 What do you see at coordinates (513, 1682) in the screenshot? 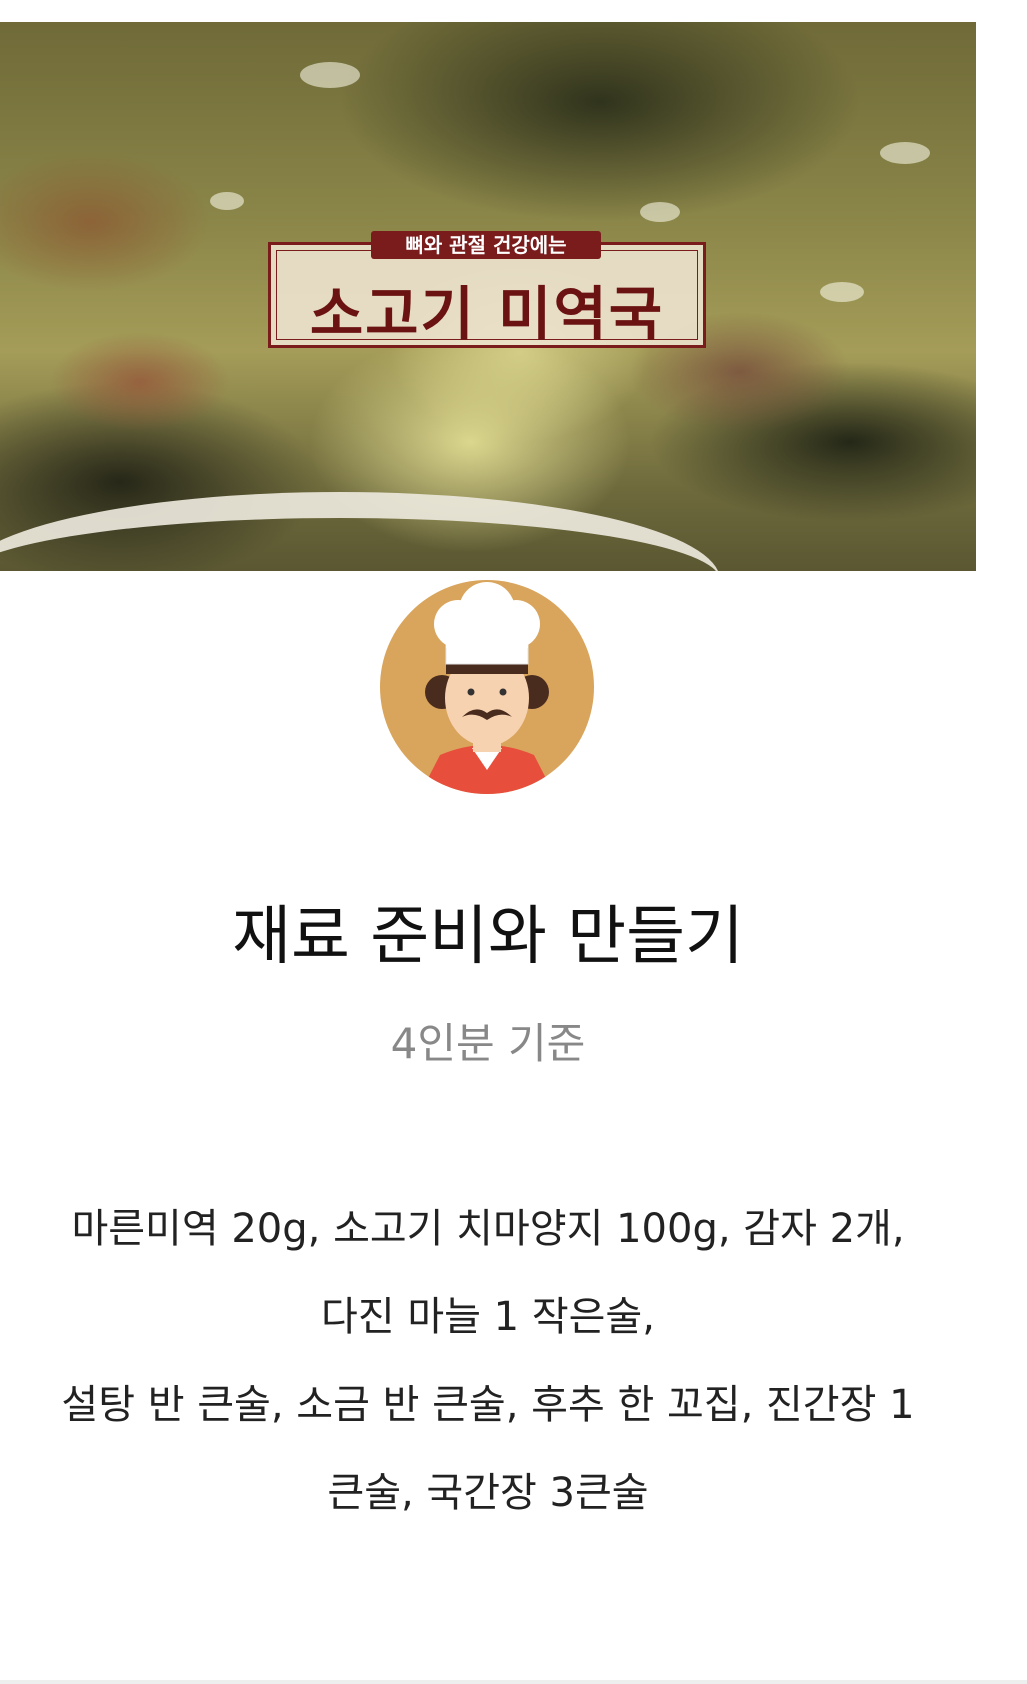
I see `bottom-divider` at bounding box center [513, 1682].